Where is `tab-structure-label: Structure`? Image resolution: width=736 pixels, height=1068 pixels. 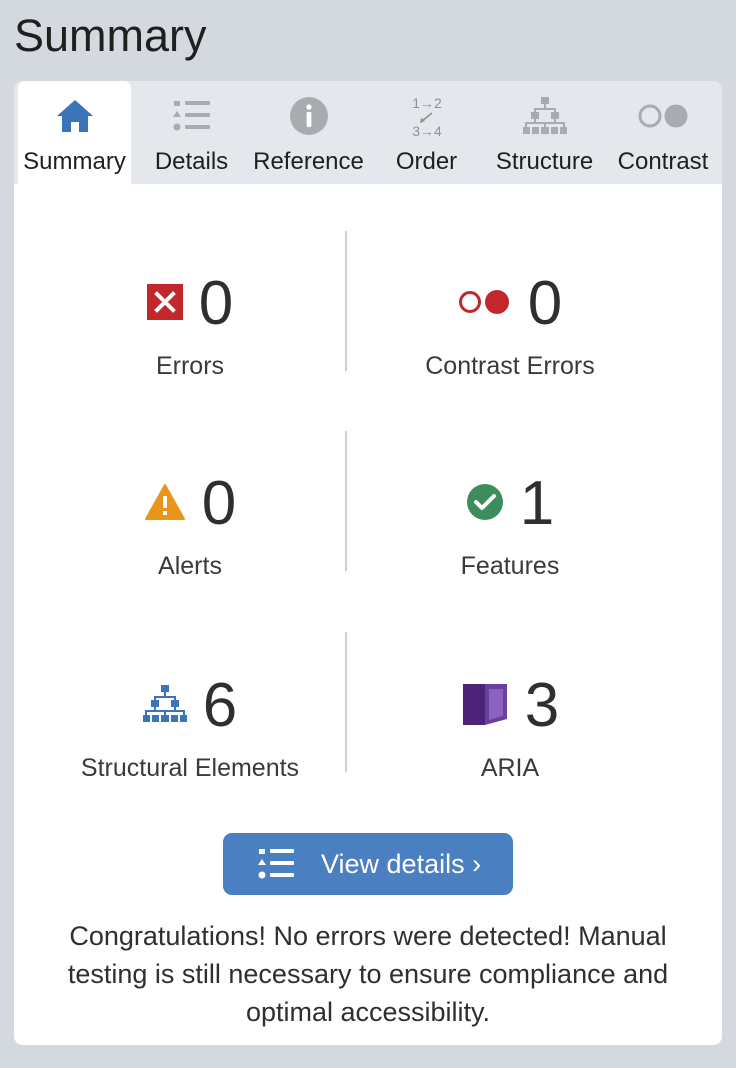 tab-structure-label: Structure is located at coordinates (544, 161).